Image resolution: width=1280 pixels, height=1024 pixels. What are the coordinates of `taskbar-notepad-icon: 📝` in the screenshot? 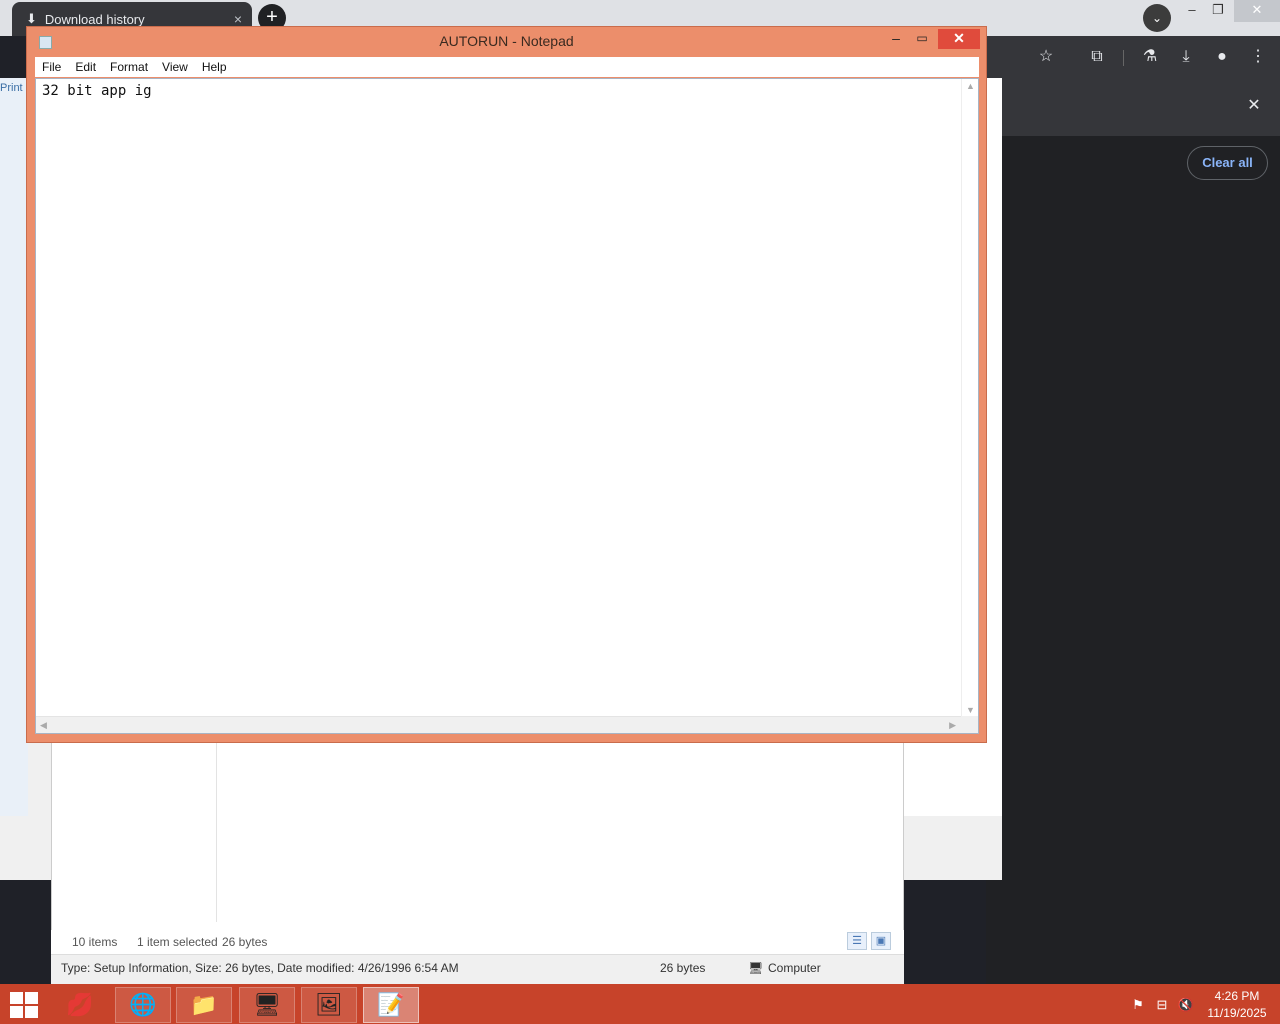 It's located at (391, 1005).